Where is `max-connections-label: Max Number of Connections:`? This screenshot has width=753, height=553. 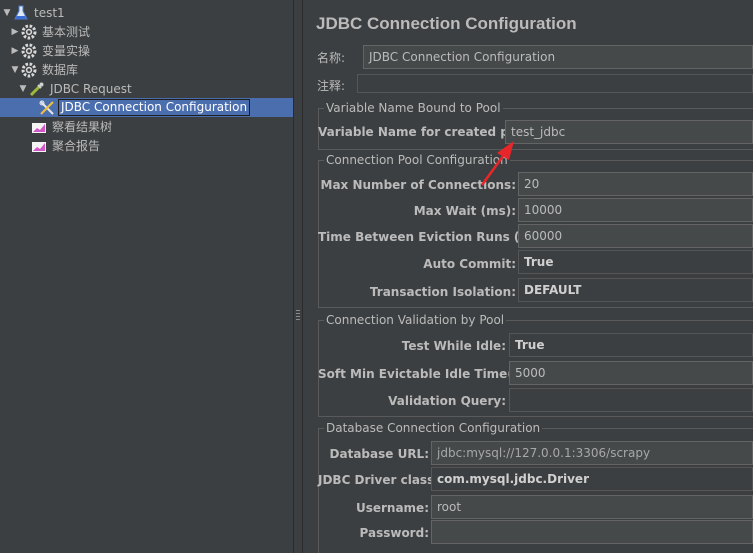
max-connections-label: Max Number of Connections: is located at coordinates (418, 185).